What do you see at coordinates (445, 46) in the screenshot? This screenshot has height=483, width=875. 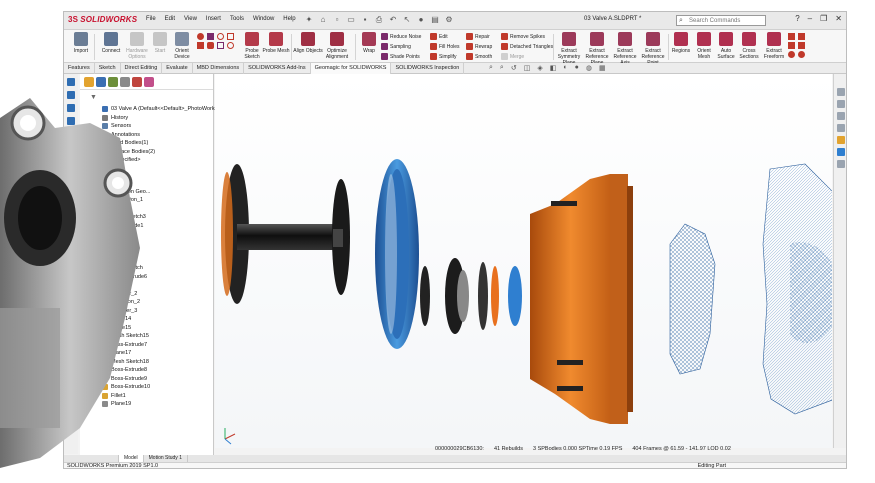 I see `fill-holes-button: Fill Holes` at bounding box center [445, 46].